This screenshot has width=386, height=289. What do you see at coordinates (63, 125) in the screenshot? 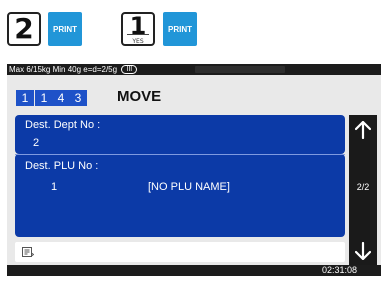
I see `dest-dept-label: Dest. Dept No :` at bounding box center [63, 125].